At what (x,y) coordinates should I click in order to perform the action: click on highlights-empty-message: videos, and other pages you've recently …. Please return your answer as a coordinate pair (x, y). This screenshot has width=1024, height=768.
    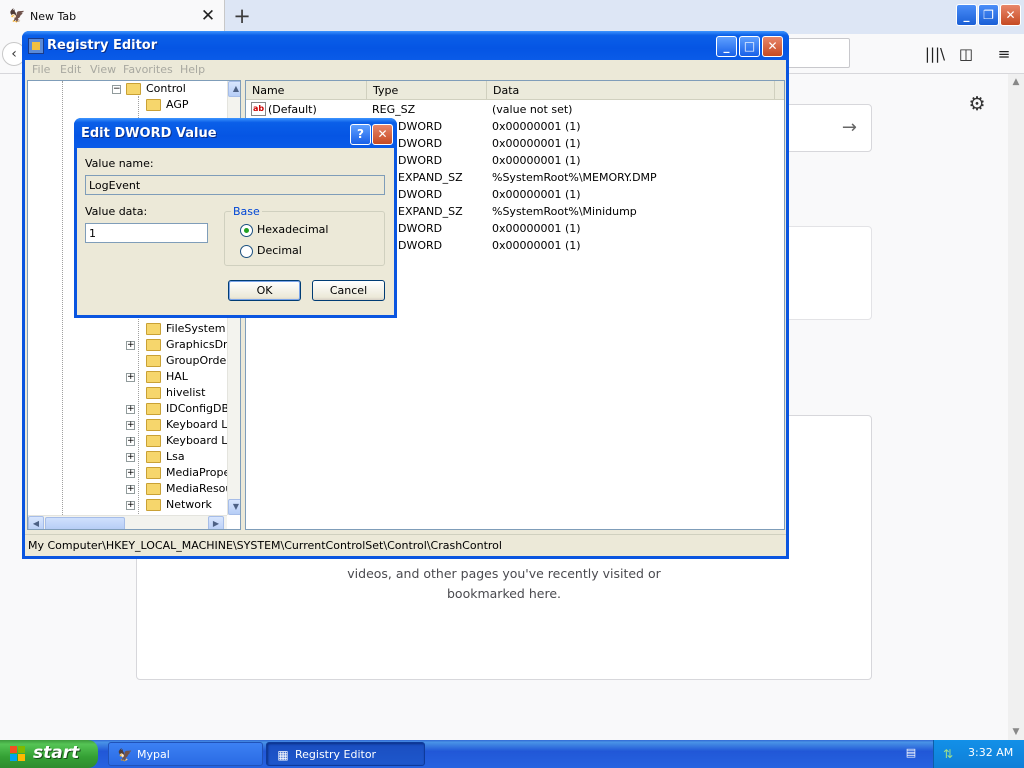
    Looking at the image, I should click on (504, 584).